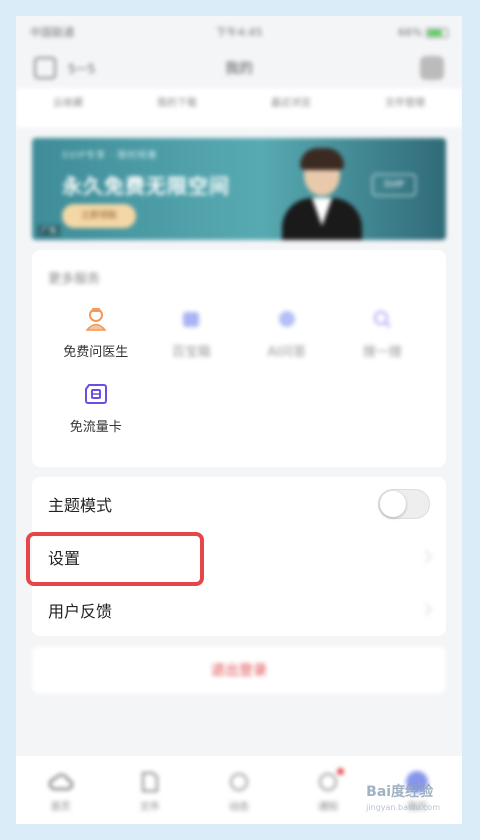 The height and width of the screenshot is (840, 480). Describe the element at coordinates (177, 101) in the screenshot. I see `quick-link-downloads: 我的下载` at that location.